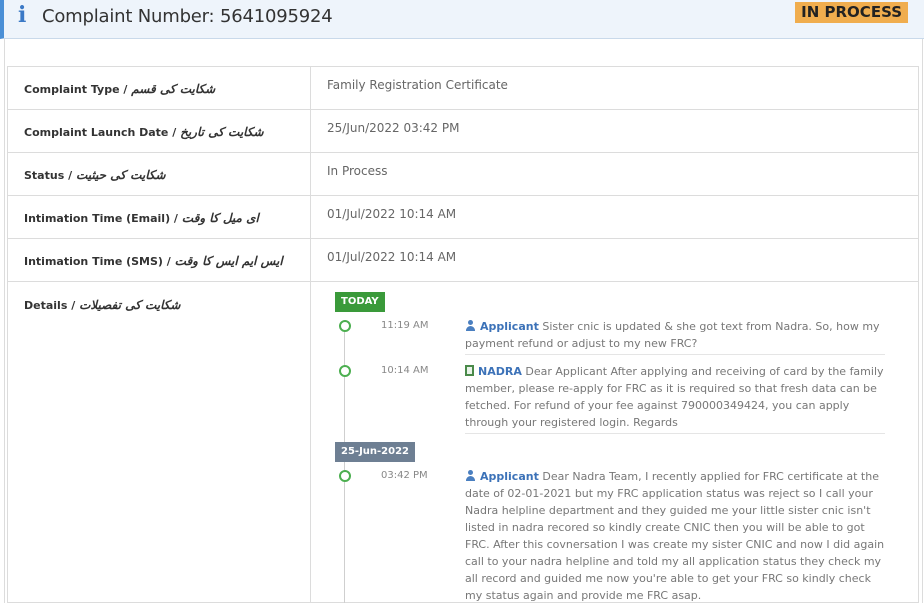 The width and height of the screenshot is (924, 603). What do you see at coordinates (405, 325) in the screenshot?
I see `entry-time: 11:19 AM` at bounding box center [405, 325].